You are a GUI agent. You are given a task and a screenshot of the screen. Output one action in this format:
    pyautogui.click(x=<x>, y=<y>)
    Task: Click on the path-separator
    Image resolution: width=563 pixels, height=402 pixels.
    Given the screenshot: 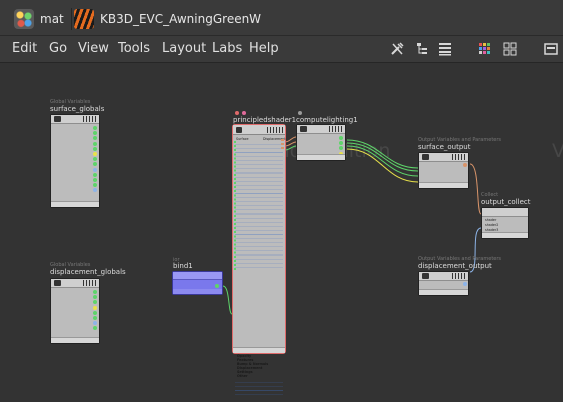 What is the action you would take?
    pyautogui.click(x=71, y=19)
    